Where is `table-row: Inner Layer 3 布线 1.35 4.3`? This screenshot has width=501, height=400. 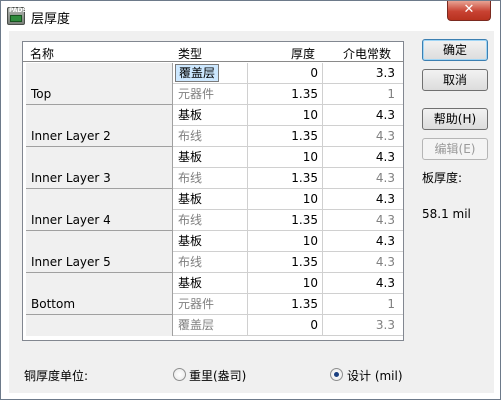 table-row: Inner Layer 3 布线 1.35 4.3 is located at coordinates (214, 178).